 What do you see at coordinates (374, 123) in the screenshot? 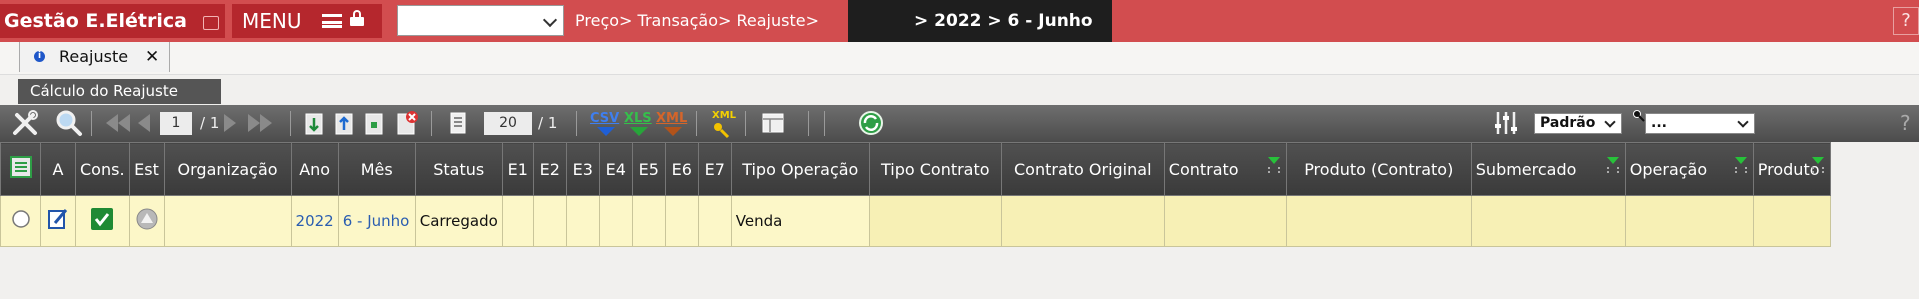
I see `document-icon` at bounding box center [374, 123].